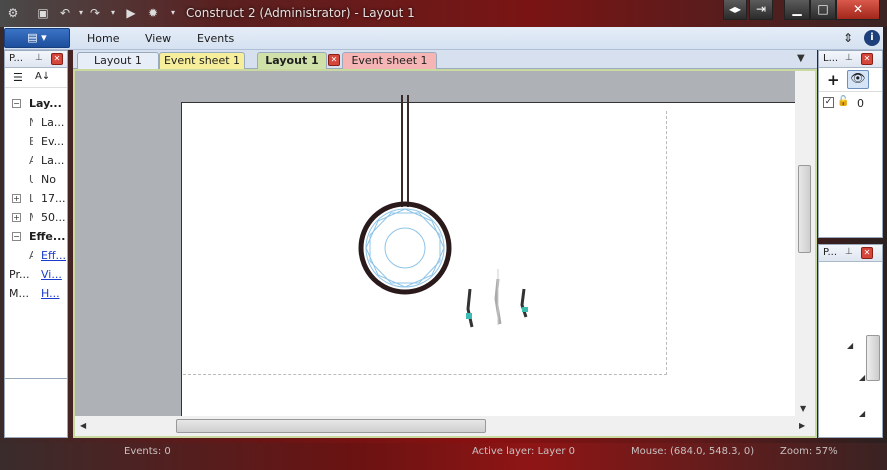  I want to click on mouse-position: Mouse: (684.0, 548.3, 0), so click(693, 451).